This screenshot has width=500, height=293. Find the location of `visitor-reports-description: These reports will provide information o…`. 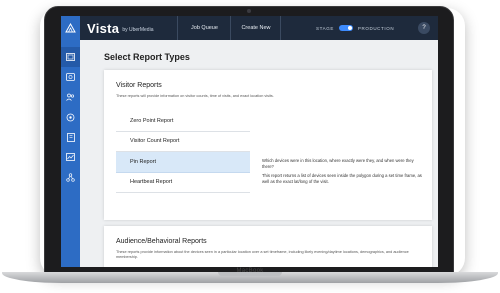

visitor-reports-description: These reports will provide information o… is located at coordinates (195, 96).